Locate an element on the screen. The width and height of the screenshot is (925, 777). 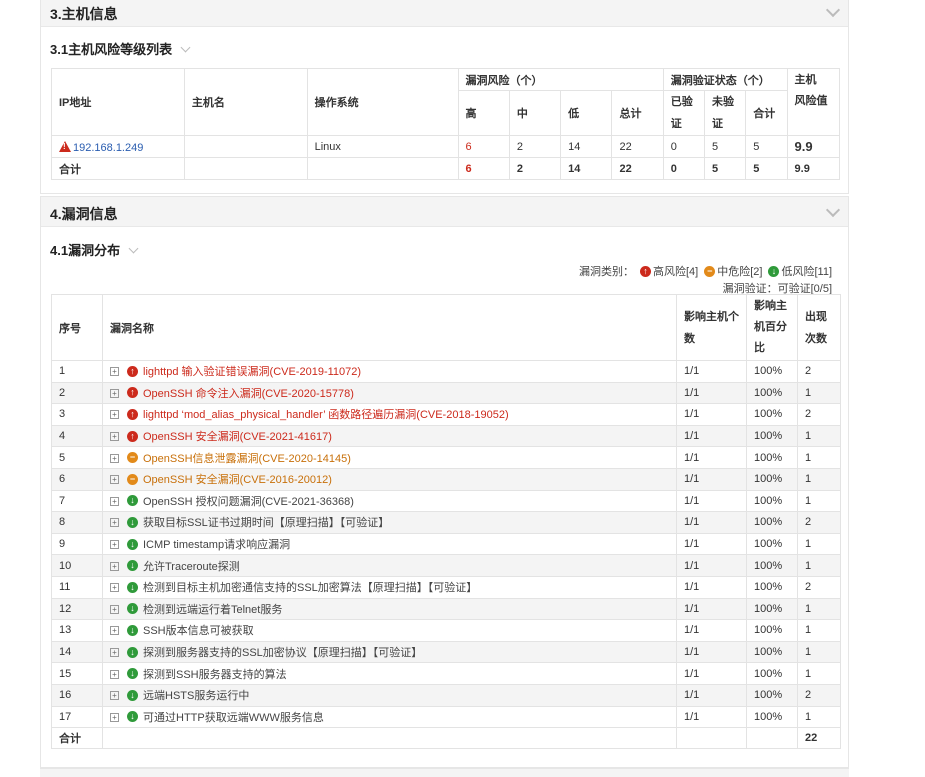
vuln-name-cell: + ↓ 远端HSTS服务运行中 is located at coordinates (389, 695).